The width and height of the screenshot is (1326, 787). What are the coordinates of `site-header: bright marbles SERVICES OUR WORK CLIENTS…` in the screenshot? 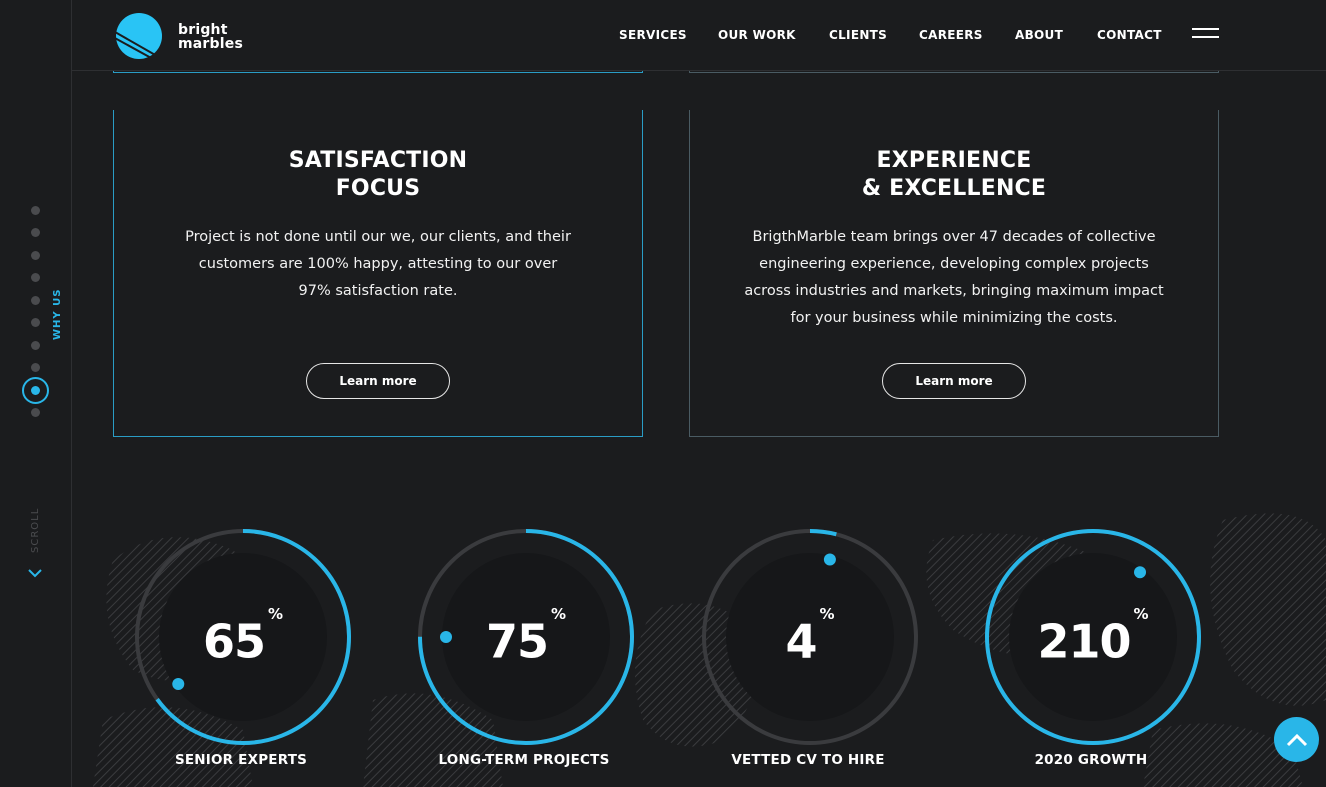 It's located at (699, 35).